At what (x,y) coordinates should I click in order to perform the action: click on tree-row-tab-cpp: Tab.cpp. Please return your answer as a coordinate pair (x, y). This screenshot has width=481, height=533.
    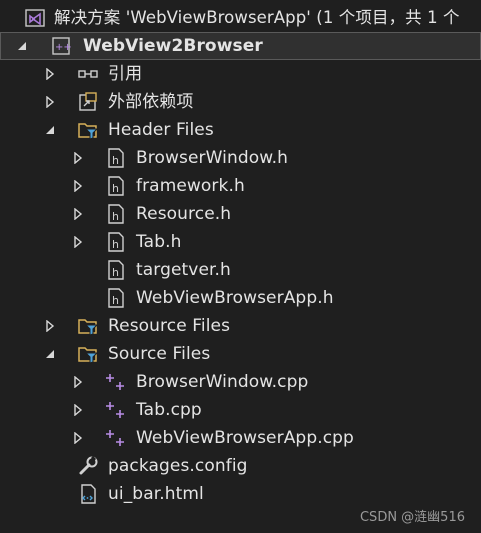
    Looking at the image, I should click on (240, 410).